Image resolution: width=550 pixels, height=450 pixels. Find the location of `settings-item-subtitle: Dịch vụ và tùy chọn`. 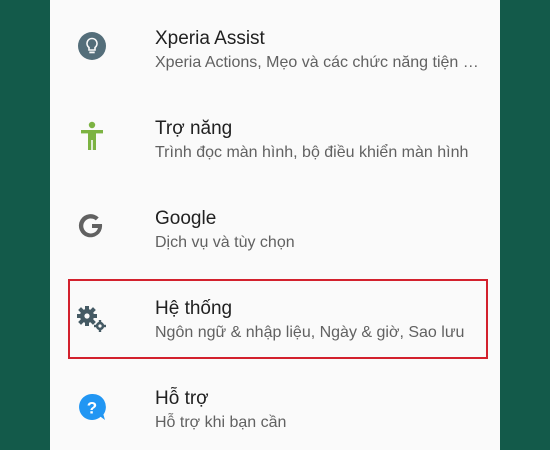

settings-item-subtitle: Dịch vụ và tùy chọn is located at coordinates (225, 242).